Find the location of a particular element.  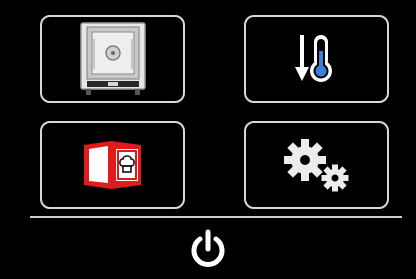

oven-icon is located at coordinates (113, 59).